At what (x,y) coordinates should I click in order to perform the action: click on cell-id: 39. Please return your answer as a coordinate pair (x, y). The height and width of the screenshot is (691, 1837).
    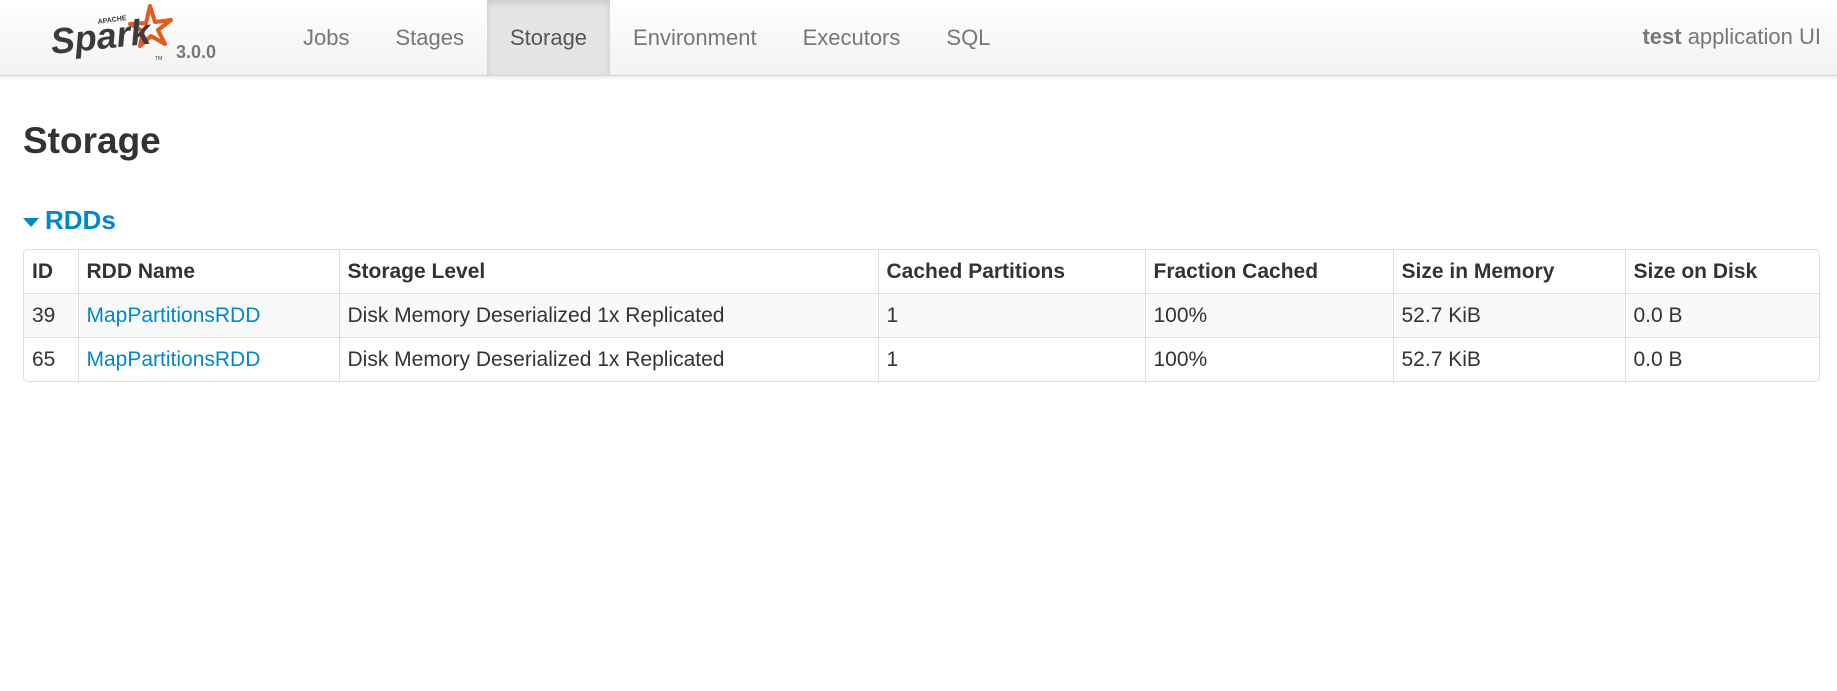
    Looking at the image, I should click on (51, 315).